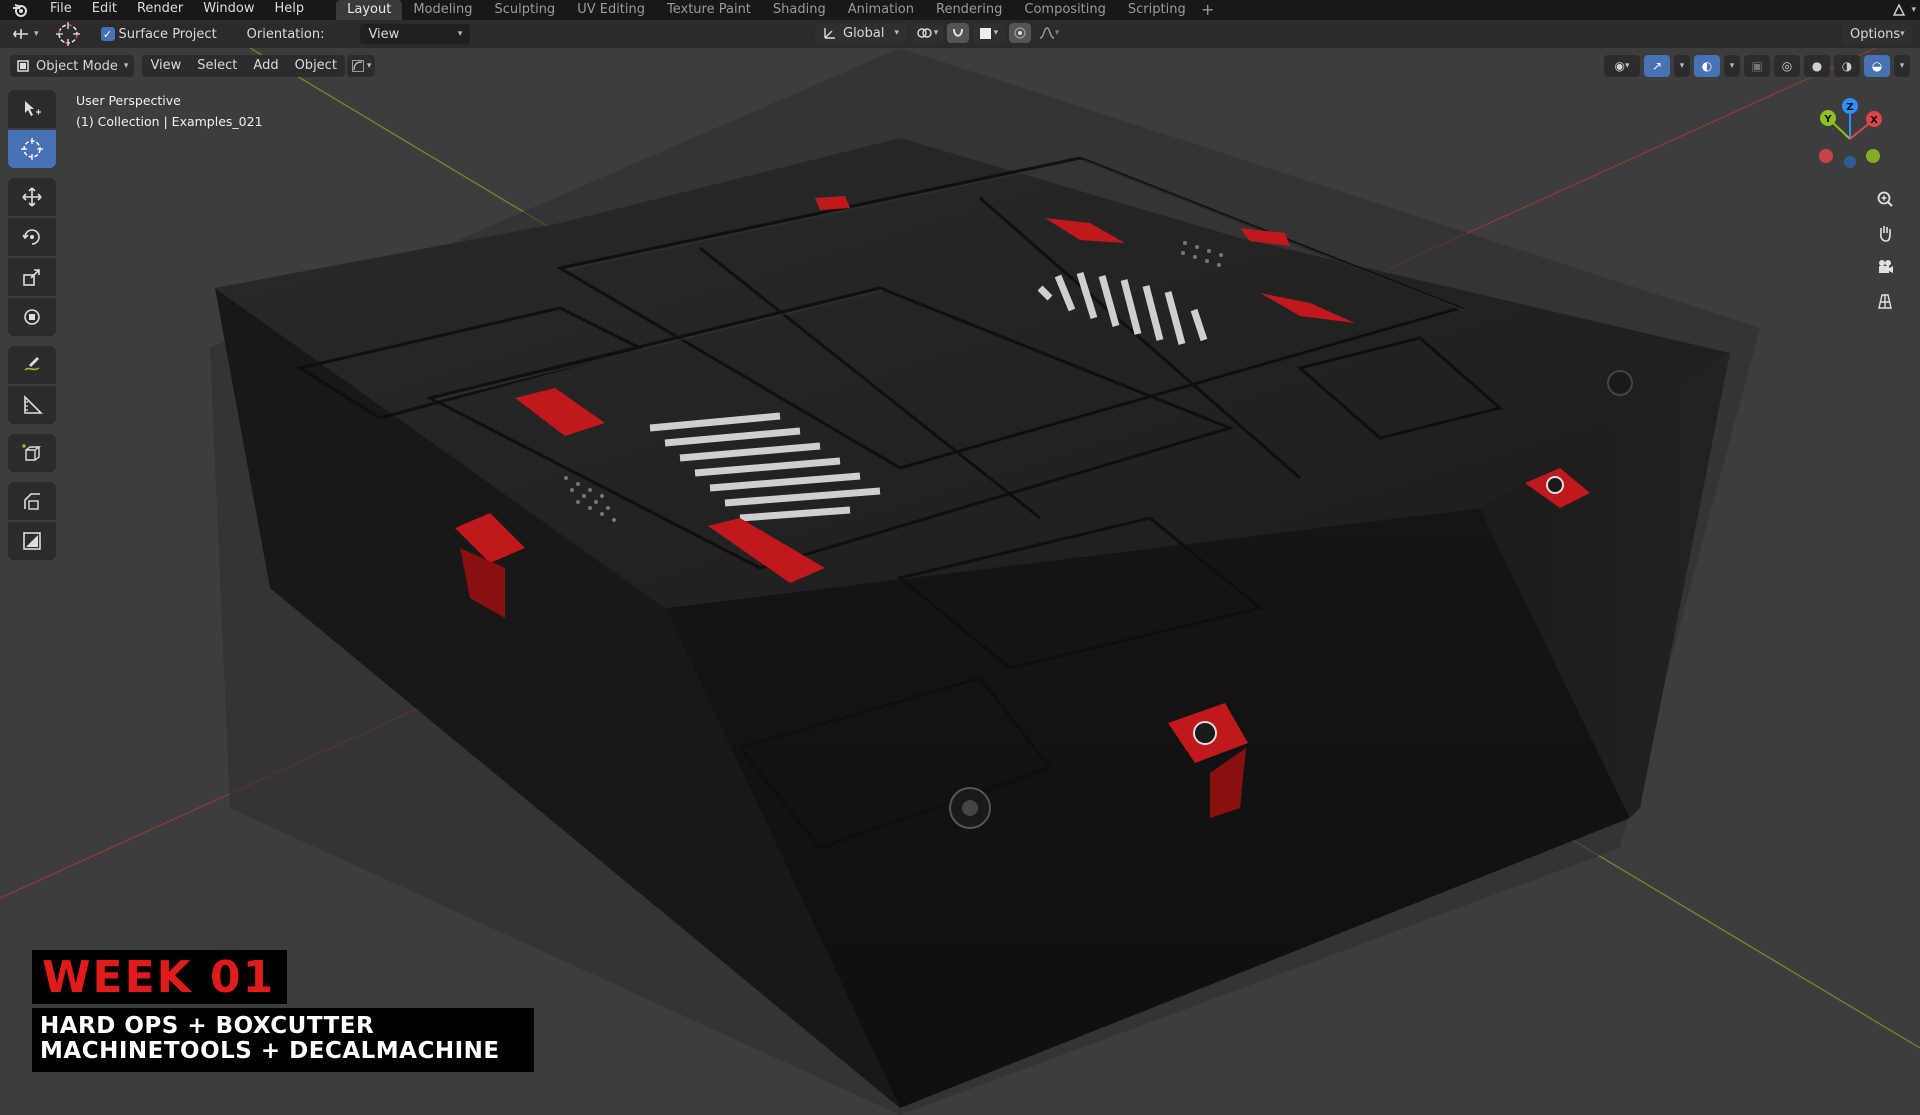  What do you see at coordinates (969, 10) in the screenshot?
I see `tab-rendering: Rendering` at bounding box center [969, 10].